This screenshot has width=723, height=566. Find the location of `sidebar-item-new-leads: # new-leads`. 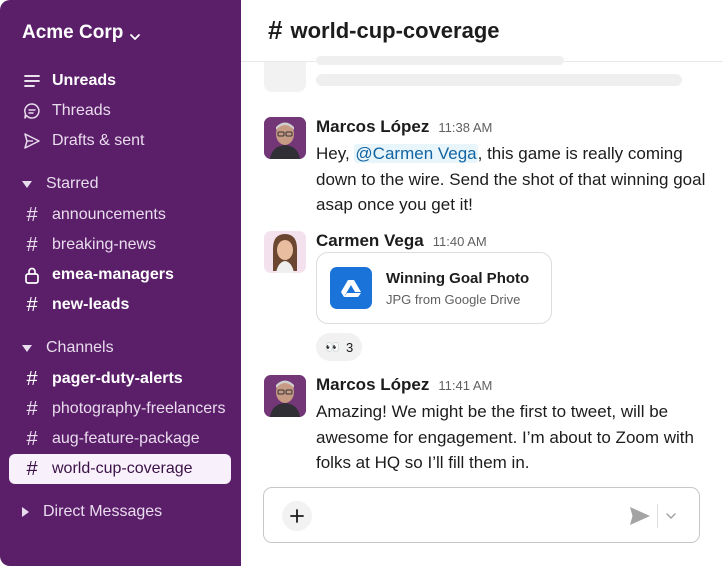

sidebar-item-new-leads: # new-leads is located at coordinates (120, 305).